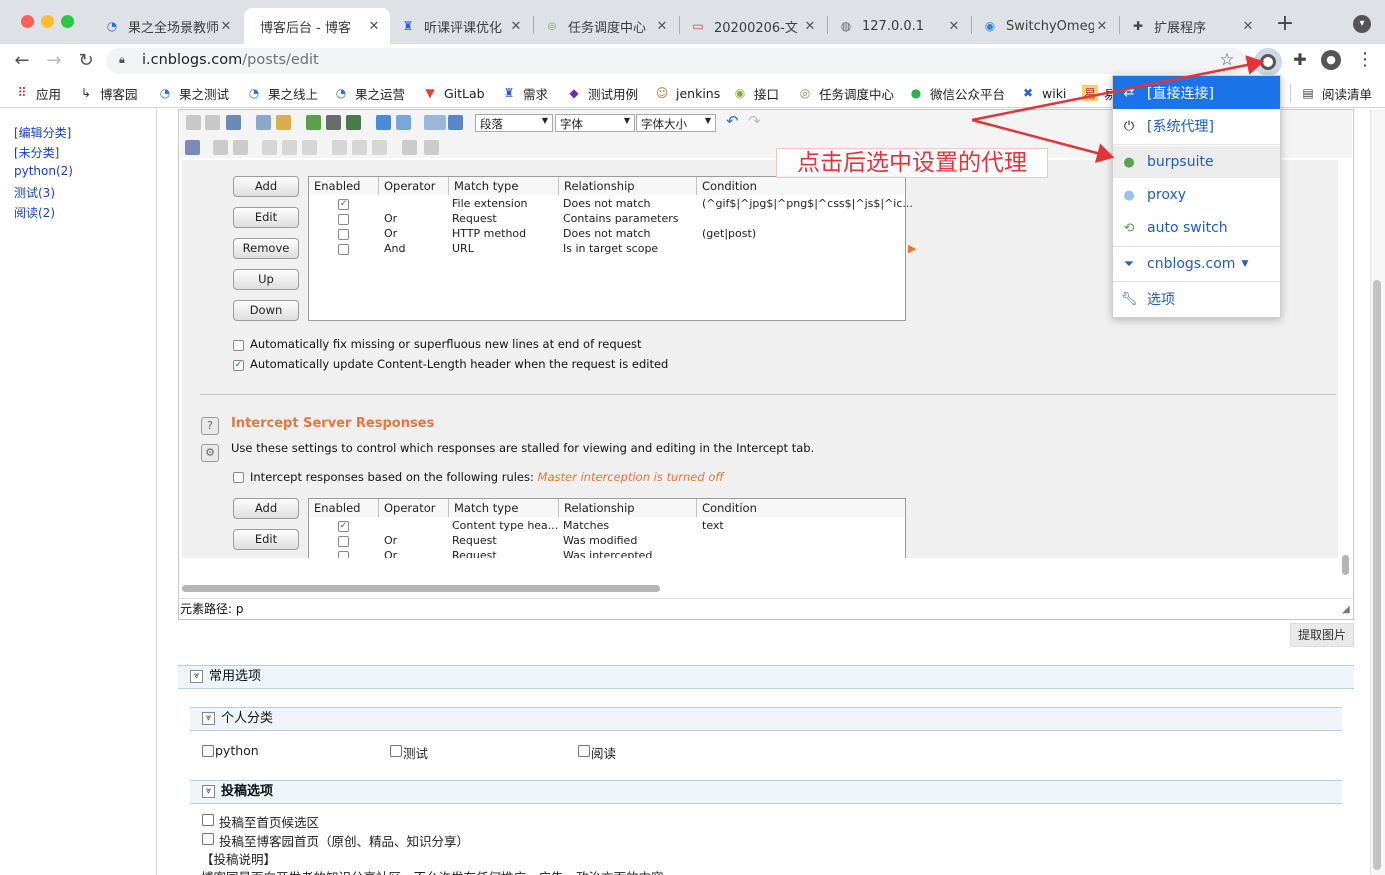 The height and width of the screenshot is (875, 1385). Describe the element at coordinates (359, 147) in the screenshot. I see `col-after-icon` at that location.